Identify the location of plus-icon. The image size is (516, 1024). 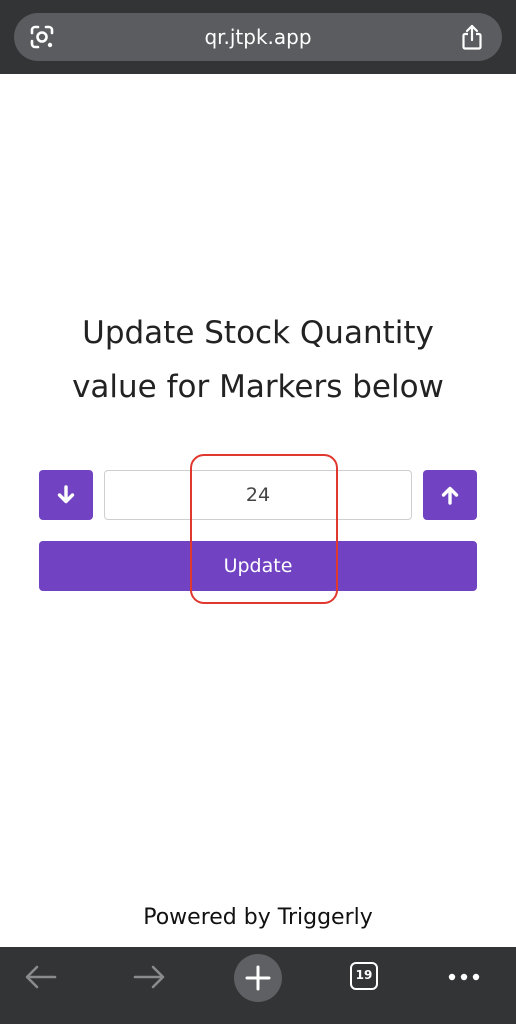
(258, 978).